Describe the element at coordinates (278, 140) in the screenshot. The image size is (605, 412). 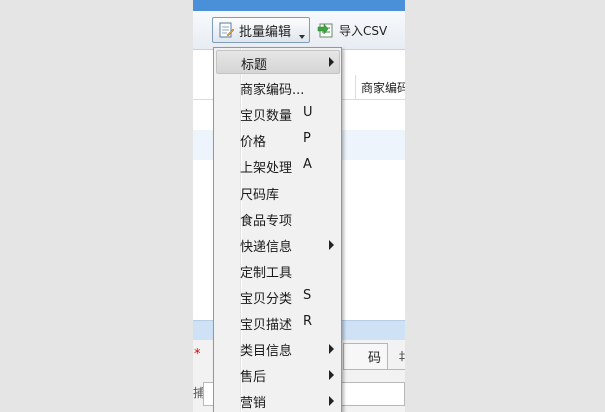
I see `menu-item: 价格 P` at that location.